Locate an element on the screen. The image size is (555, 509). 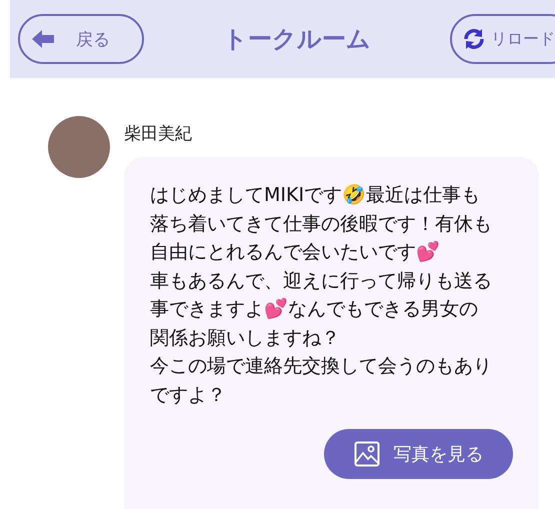
sender-name: 柴田美紀 is located at coordinates (158, 134).